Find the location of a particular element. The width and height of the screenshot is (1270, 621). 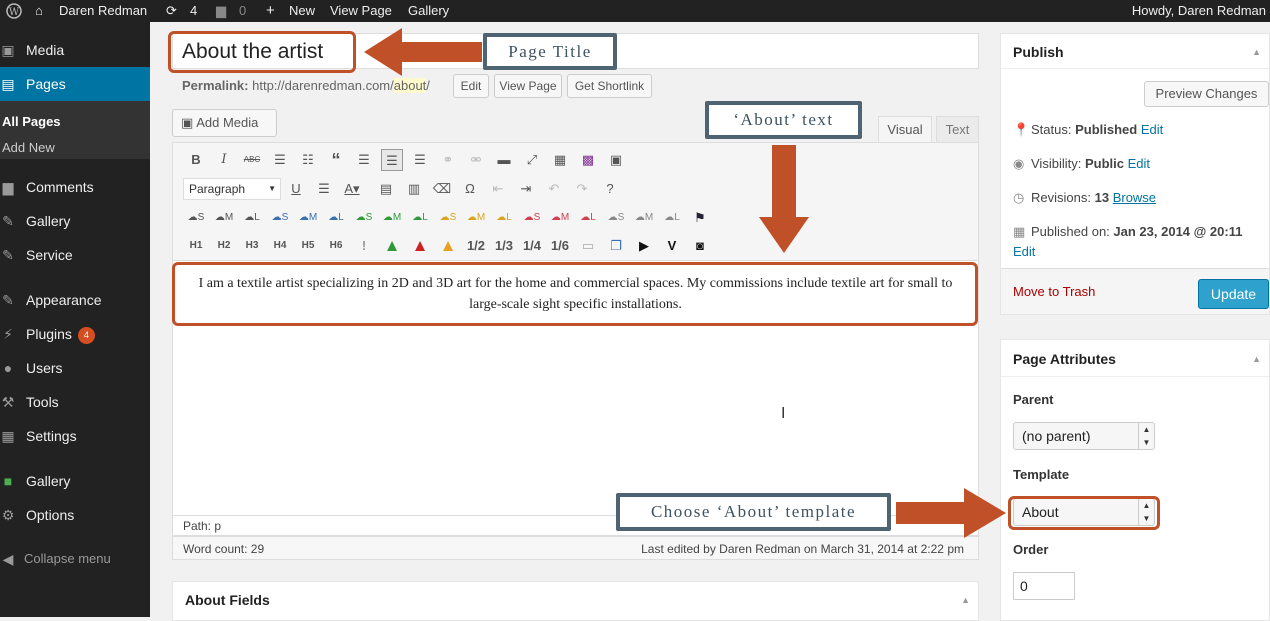

heading-h1-icon: H1 is located at coordinates (196, 246).